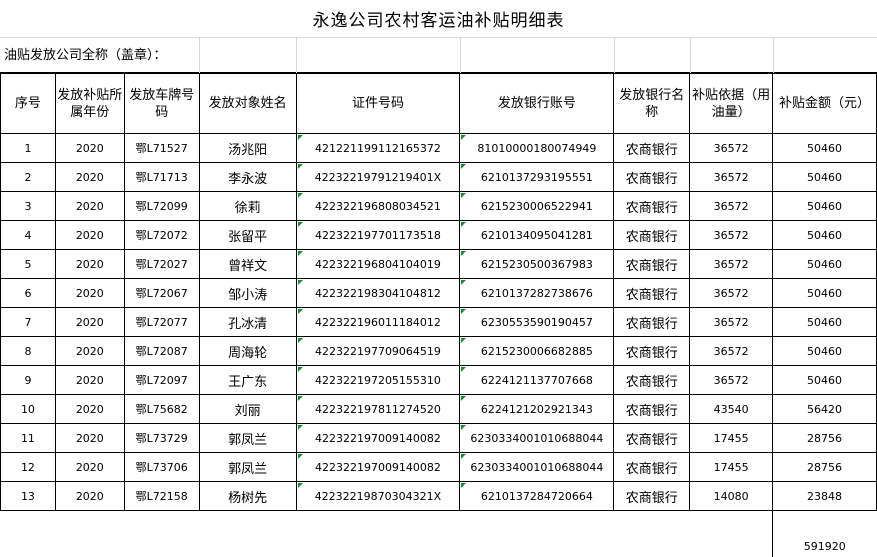 The image size is (877, 557). Describe the element at coordinates (731, 409) in the screenshot. I see `cell-fuel: 43540` at that location.